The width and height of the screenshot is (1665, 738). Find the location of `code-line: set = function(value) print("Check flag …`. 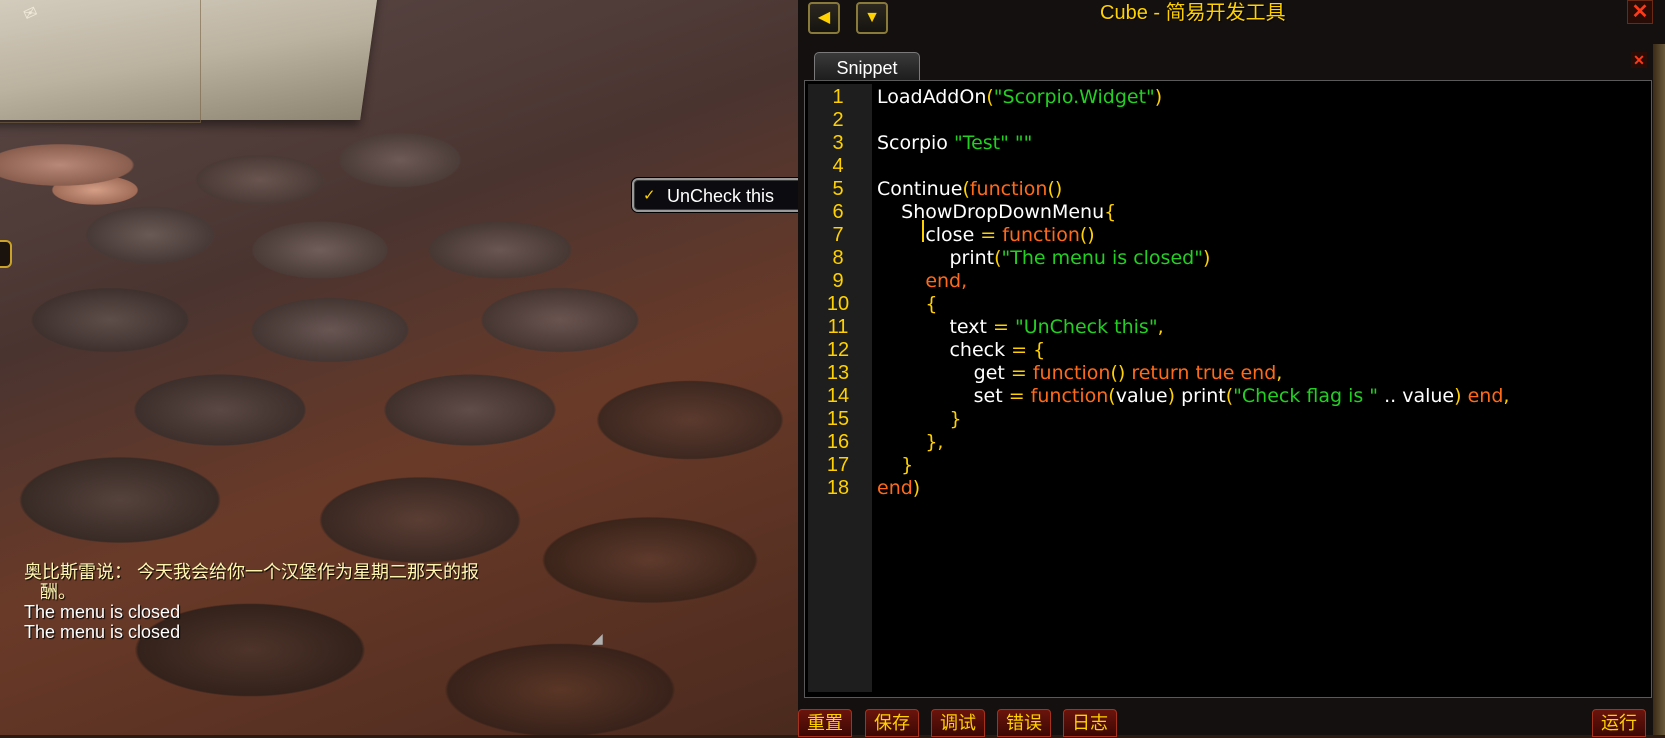

code-line: set = function(value) print("Check flag … is located at coordinates (1193, 396).